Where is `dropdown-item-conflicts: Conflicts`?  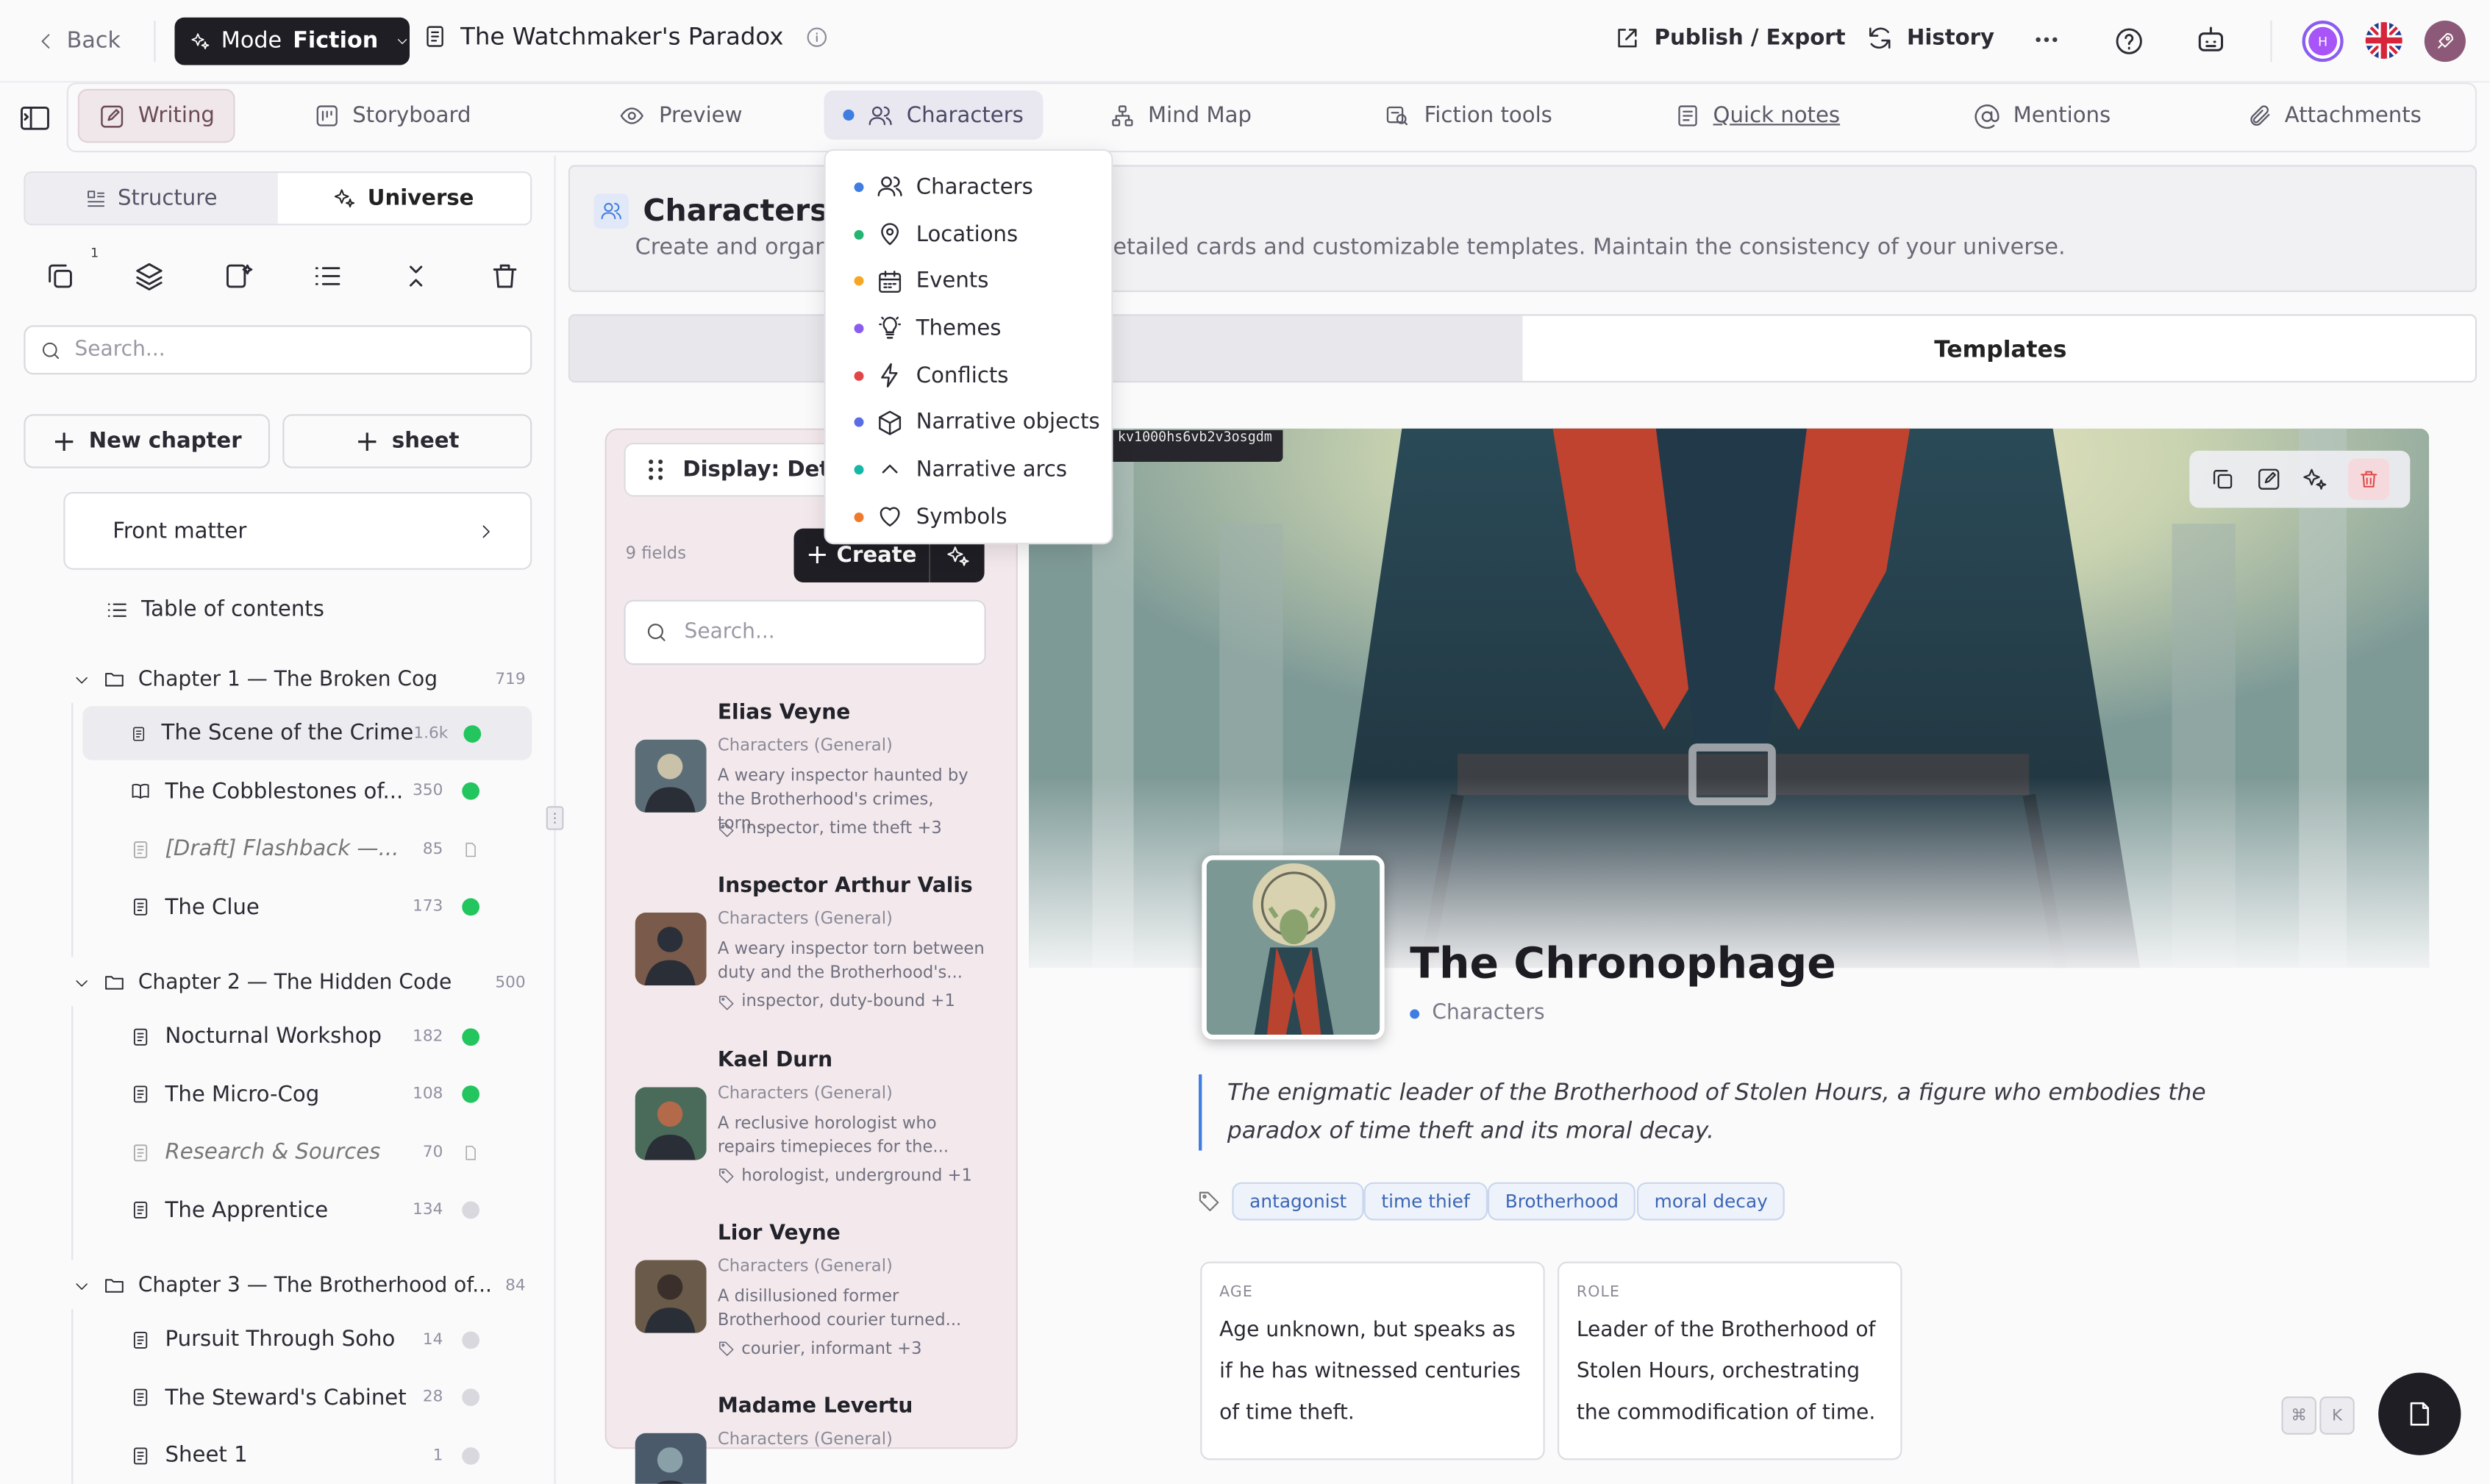 dropdown-item-conflicts: Conflicts is located at coordinates (983, 375).